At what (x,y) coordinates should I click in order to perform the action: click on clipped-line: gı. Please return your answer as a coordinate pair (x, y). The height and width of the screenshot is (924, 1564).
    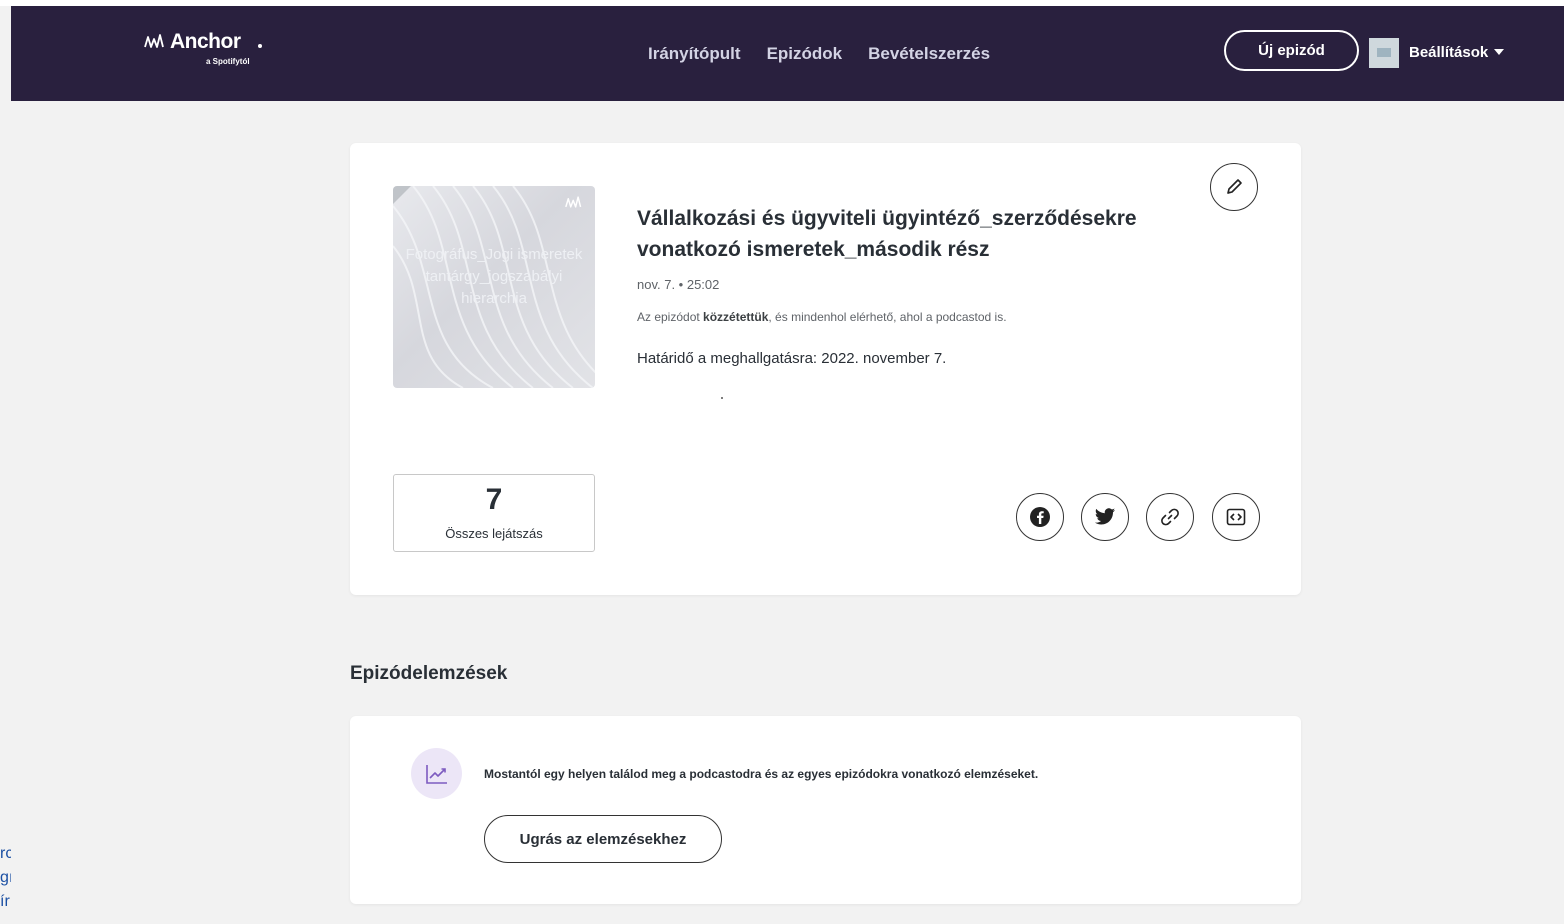
    Looking at the image, I should click on (5, 877).